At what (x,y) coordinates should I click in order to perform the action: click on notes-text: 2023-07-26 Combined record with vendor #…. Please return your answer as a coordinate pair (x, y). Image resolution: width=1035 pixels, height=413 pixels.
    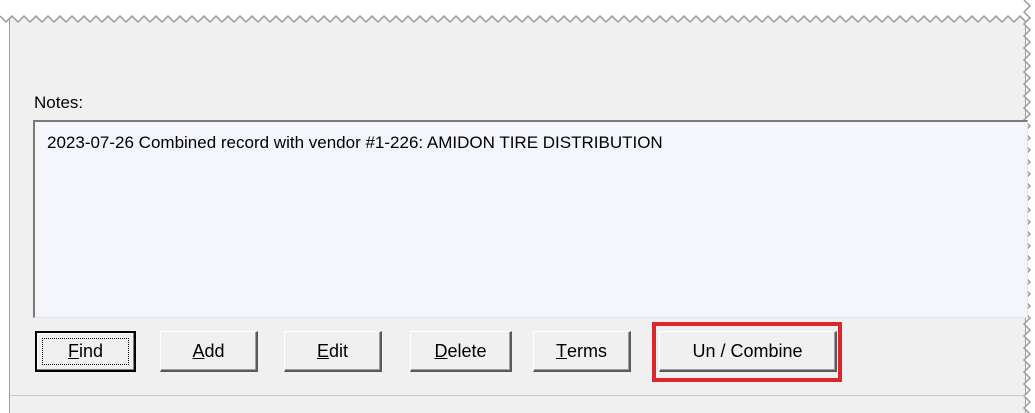
    Looking at the image, I should click on (355, 142).